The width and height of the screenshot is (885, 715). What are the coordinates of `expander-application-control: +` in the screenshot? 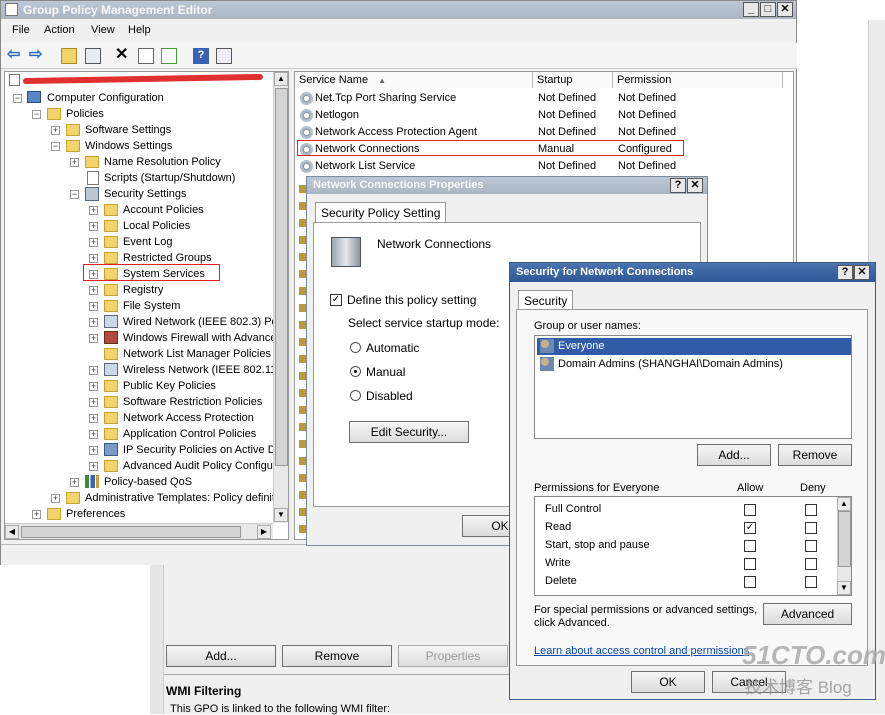 It's located at (93, 434).